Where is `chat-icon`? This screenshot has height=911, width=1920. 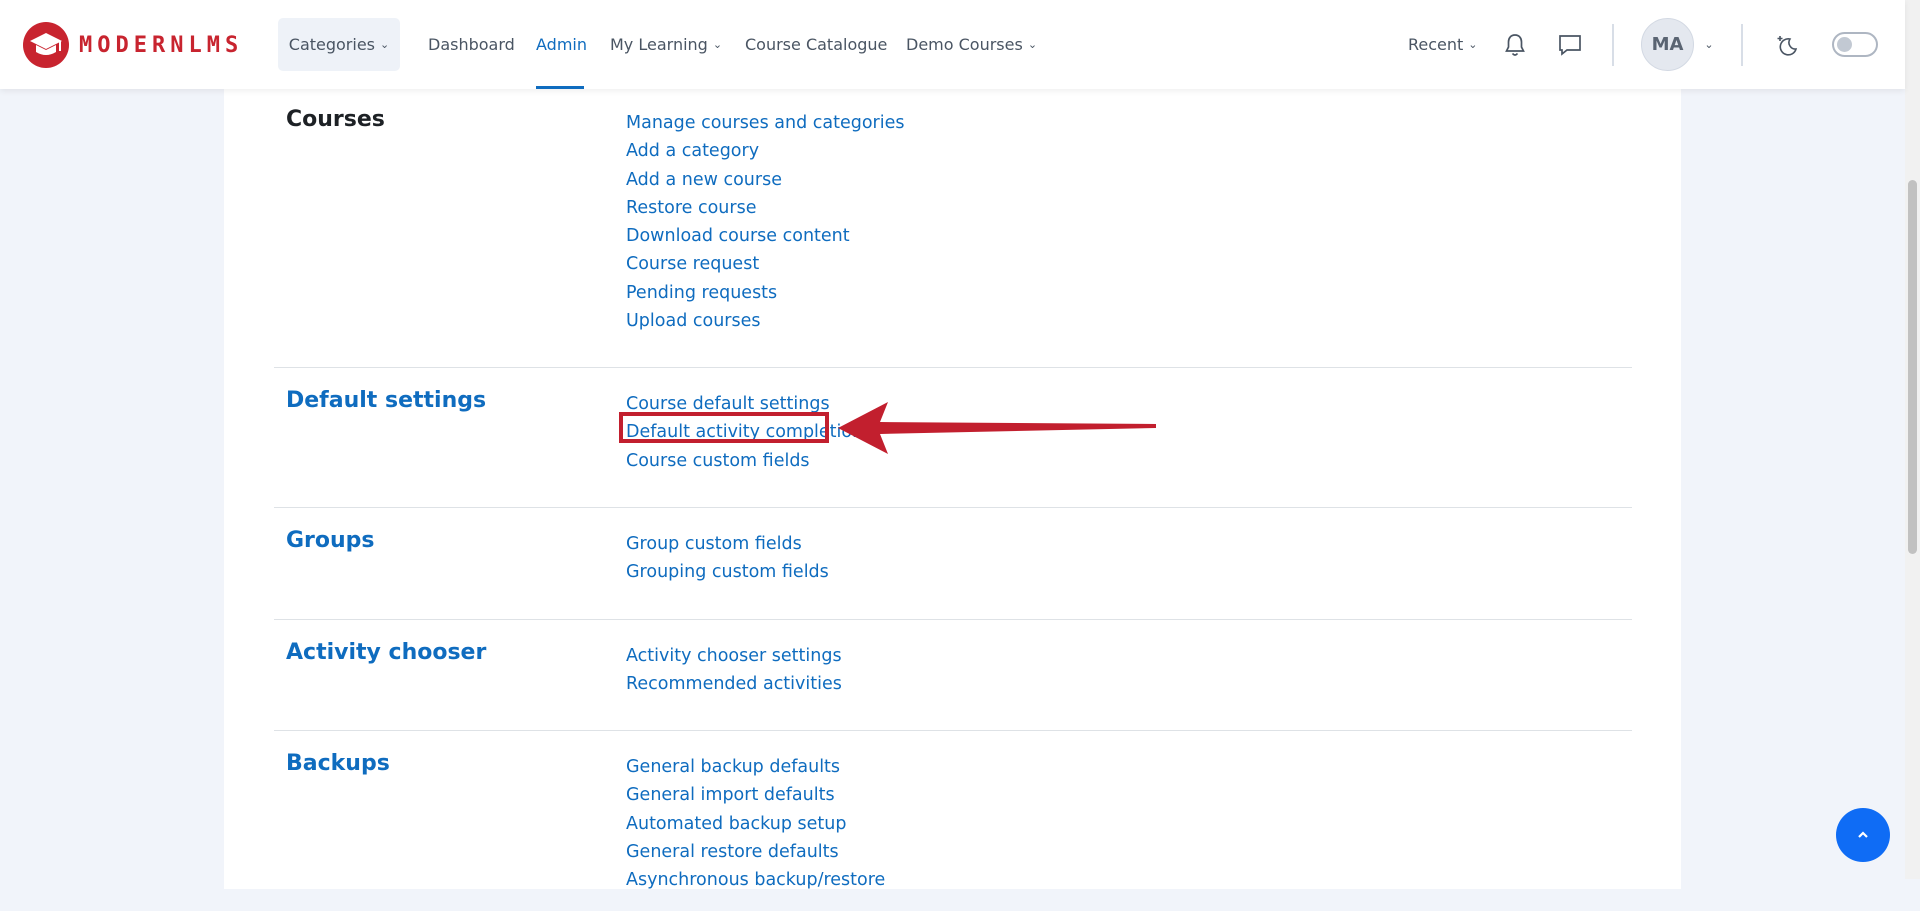 chat-icon is located at coordinates (1570, 45).